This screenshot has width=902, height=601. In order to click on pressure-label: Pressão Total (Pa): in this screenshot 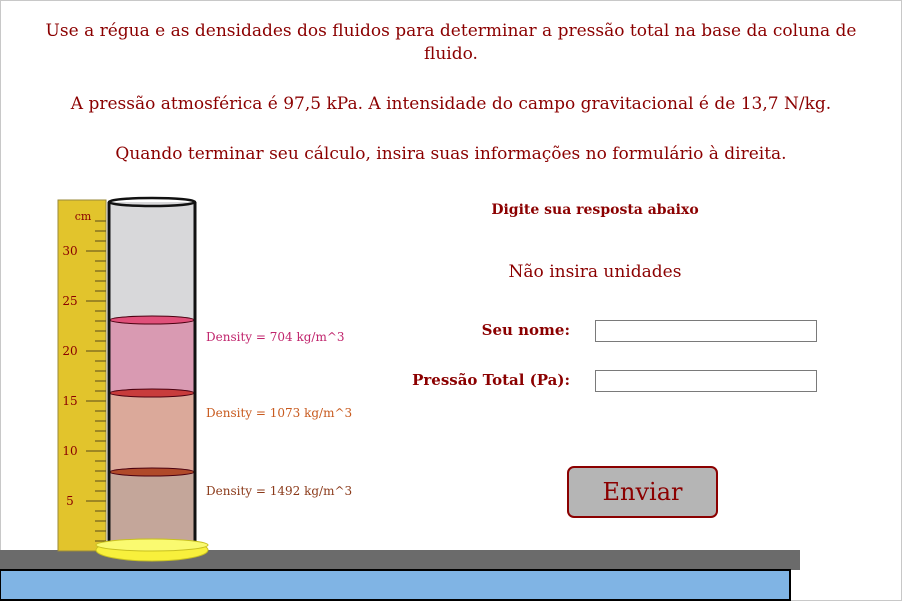, I will do `click(491, 380)`.